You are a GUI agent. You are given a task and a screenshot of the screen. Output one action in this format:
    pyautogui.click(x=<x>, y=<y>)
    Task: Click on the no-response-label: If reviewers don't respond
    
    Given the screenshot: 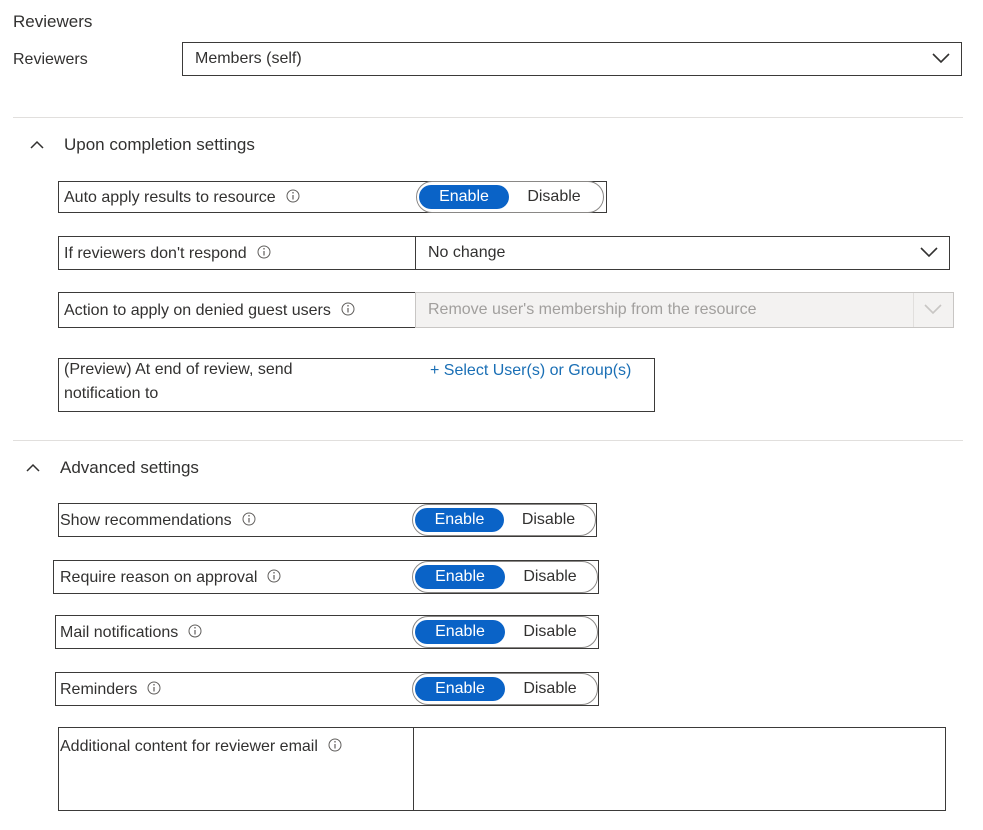 What is the action you would take?
    pyautogui.click(x=167, y=254)
    